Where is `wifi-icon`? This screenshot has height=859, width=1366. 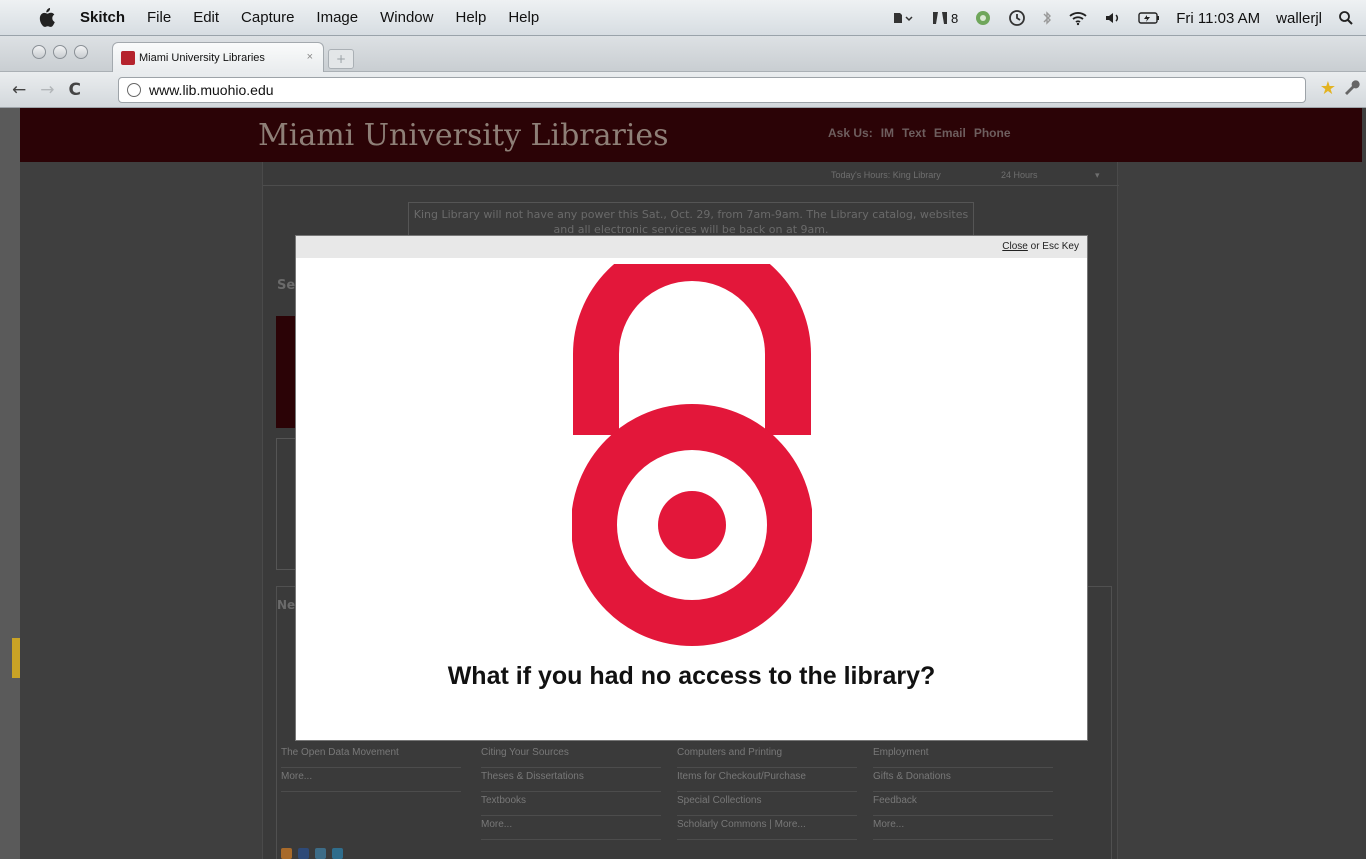
wifi-icon is located at coordinates (1078, 18).